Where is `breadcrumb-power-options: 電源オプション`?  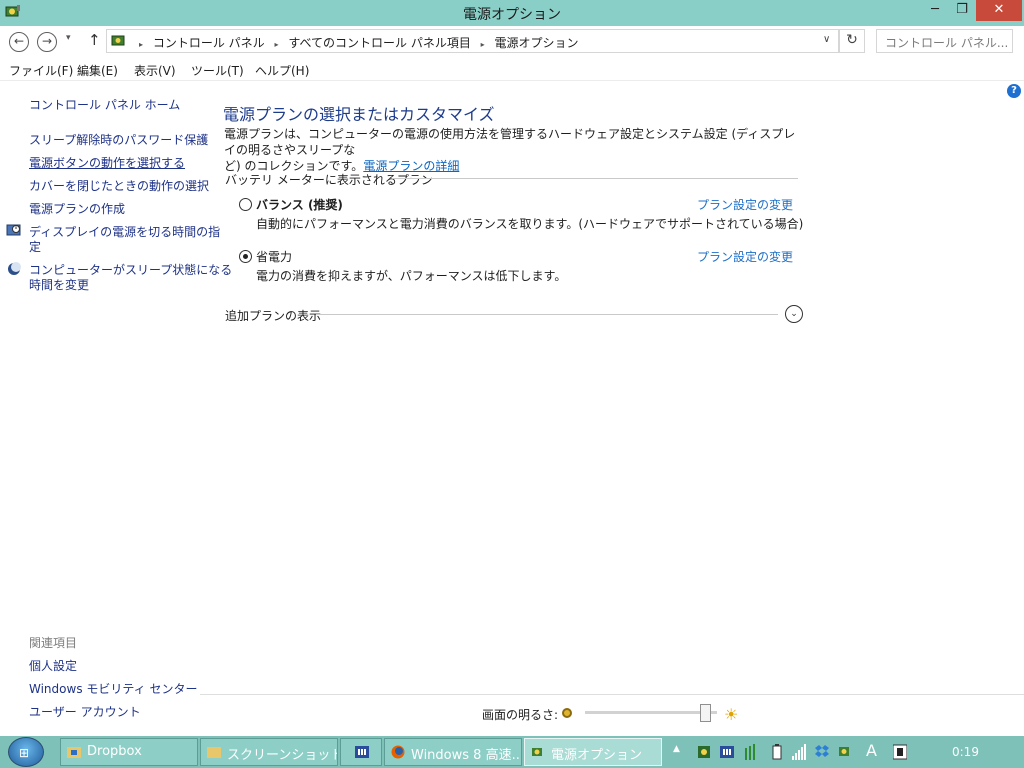 breadcrumb-power-options: 電源オプション is located at coordinates (537, 43).